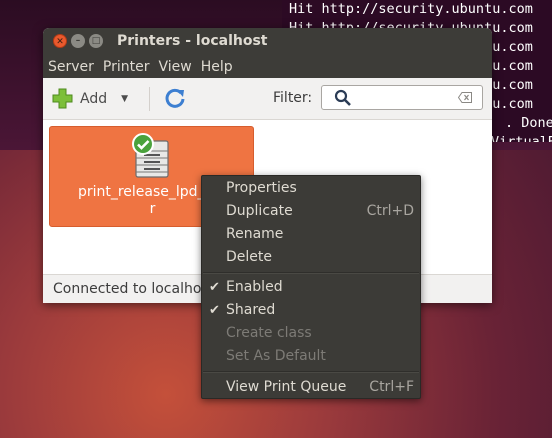 The height and width of the screenshot is (438, 552). What do you see at coordinates (311, 257) in the screenshot?
I see `menu-item-delete: Delete` at bounding box center [311, 257].